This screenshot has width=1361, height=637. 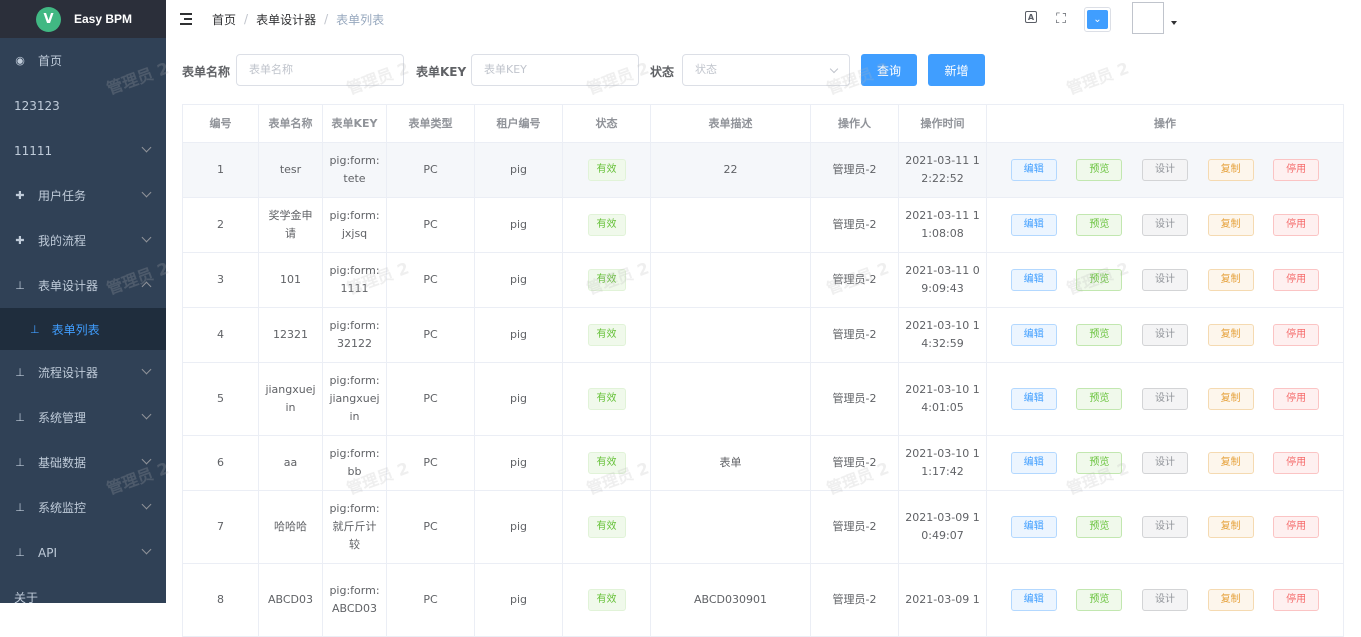 I want to click on cell-key: pig:form:ABCD03, so click(x=355, y=600).